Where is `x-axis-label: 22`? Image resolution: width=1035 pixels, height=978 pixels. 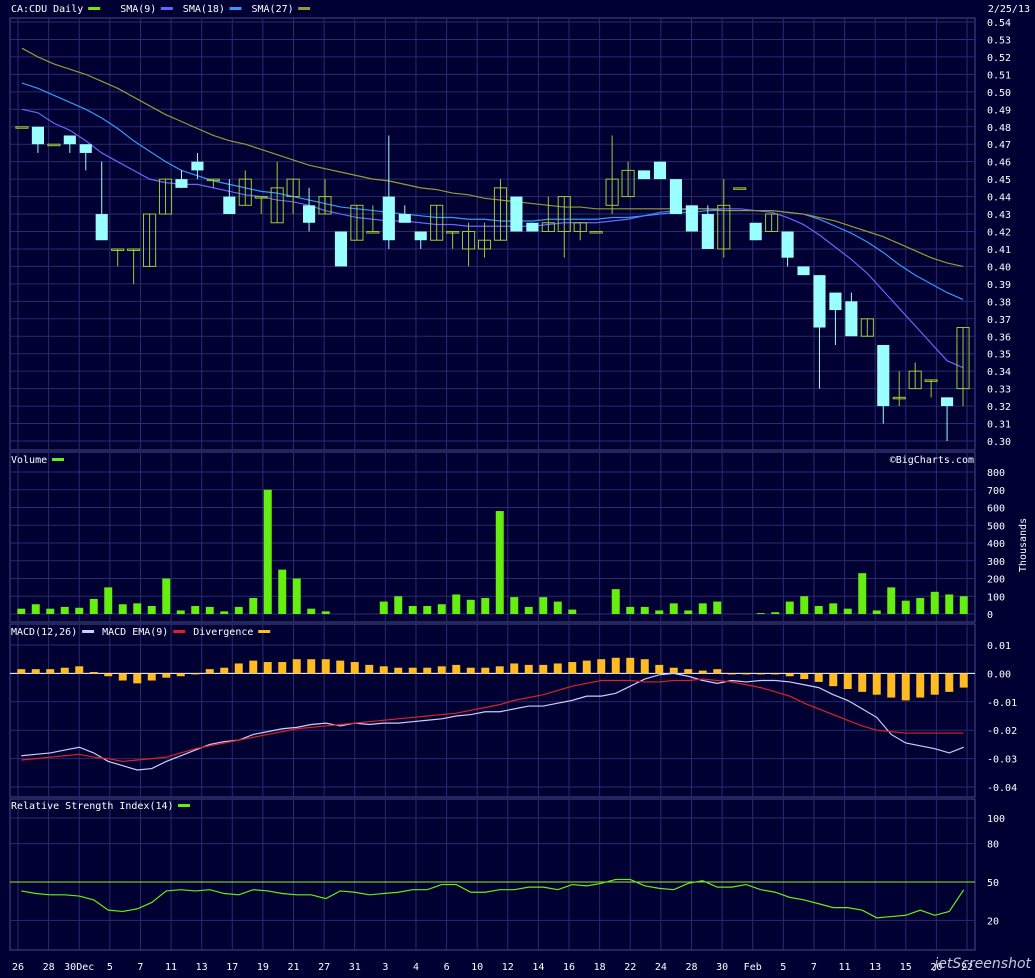
x-axis-label: 22 is located at coordinates (630, 967).